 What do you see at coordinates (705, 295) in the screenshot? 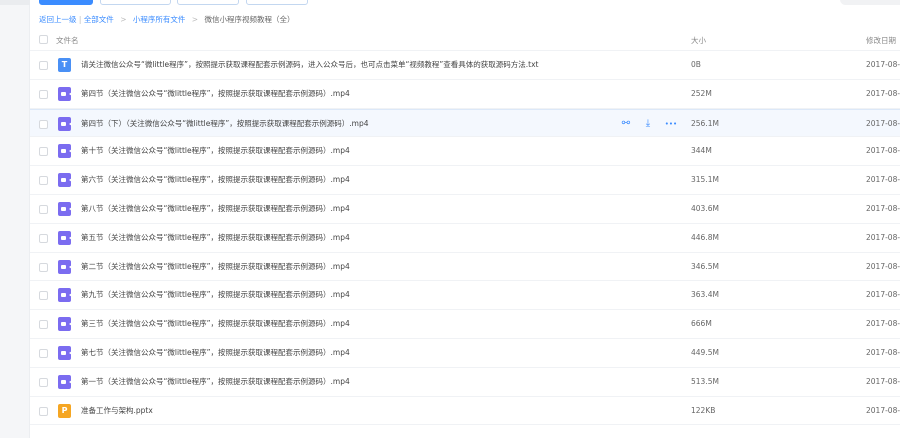
I see `file-size: 363.4M` at bounding box center [705, 295].